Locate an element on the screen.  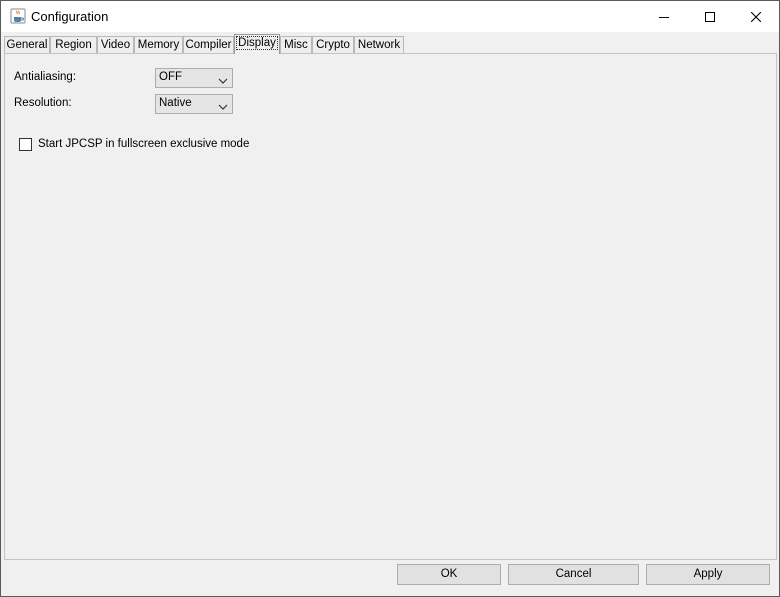
fullscreen-checkbox-label: Start JPCSP in fullscreen exclusive mode is located at coordinates (143, 144).